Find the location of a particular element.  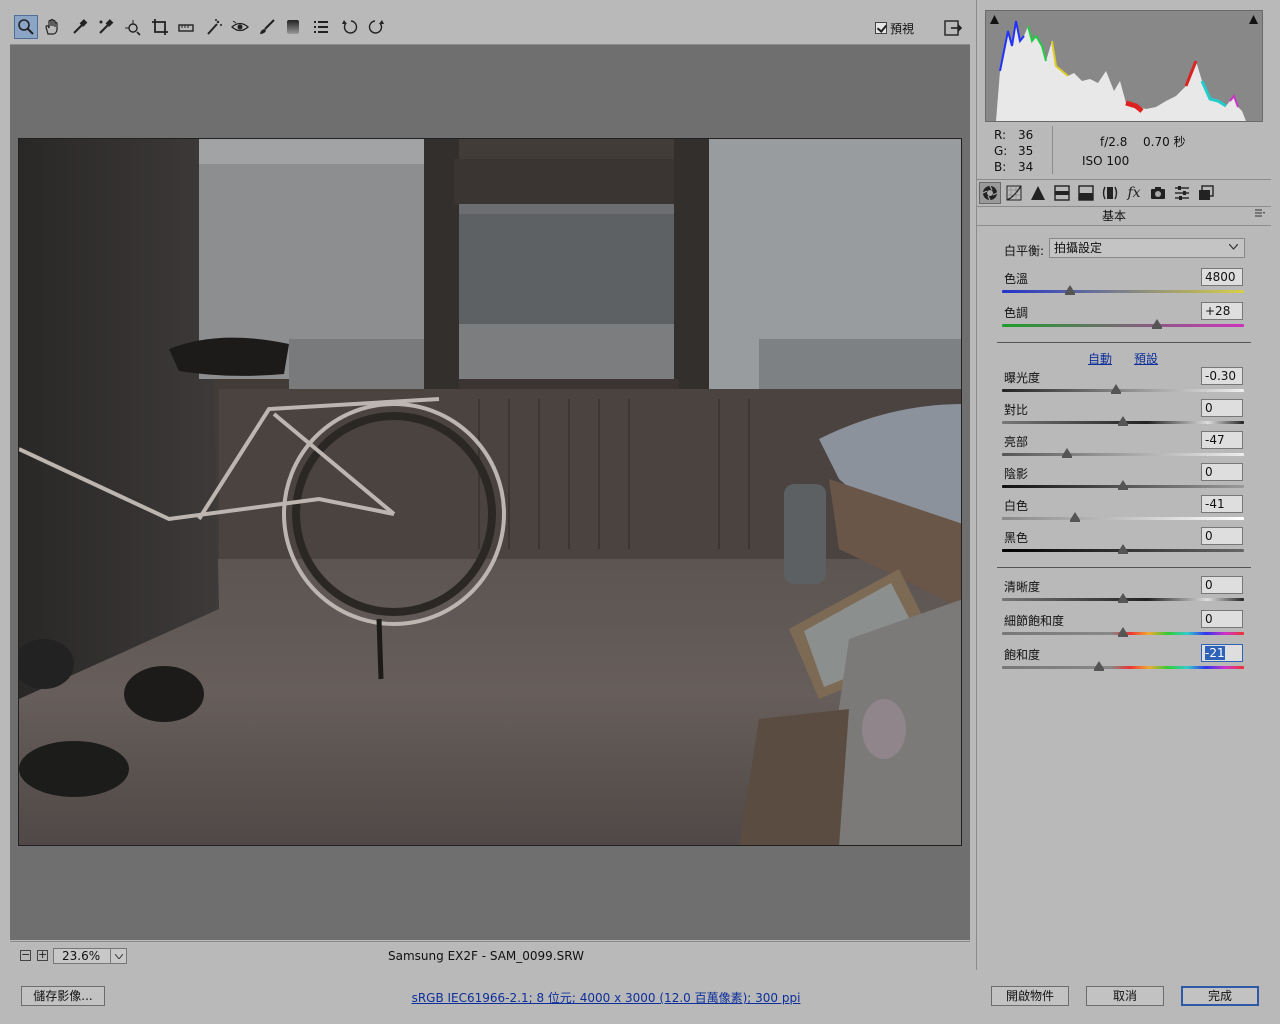

exposure-track is located at coordinates (1123, 390).